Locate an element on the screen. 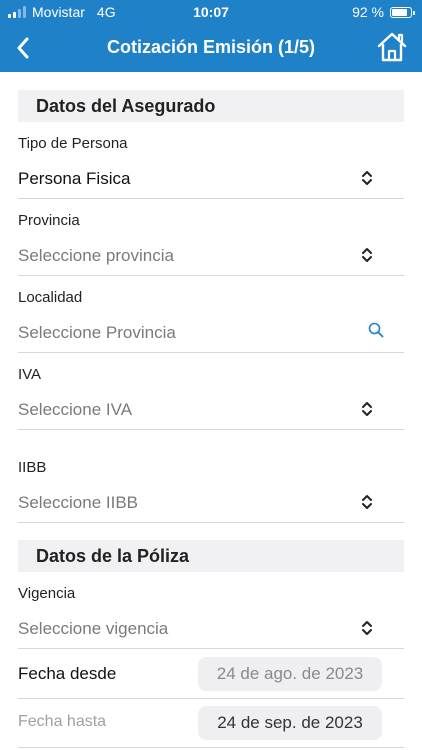 The image size is (422, 750). tipo-persona-select: Persona Fisica is located at coordinates (74, 179).